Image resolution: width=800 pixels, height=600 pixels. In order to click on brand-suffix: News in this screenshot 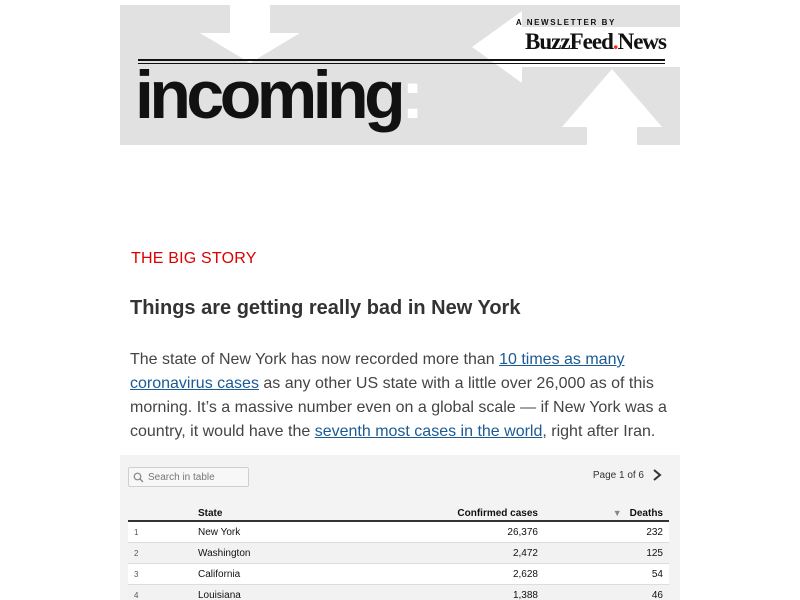, I will do `click(642, 41)`.